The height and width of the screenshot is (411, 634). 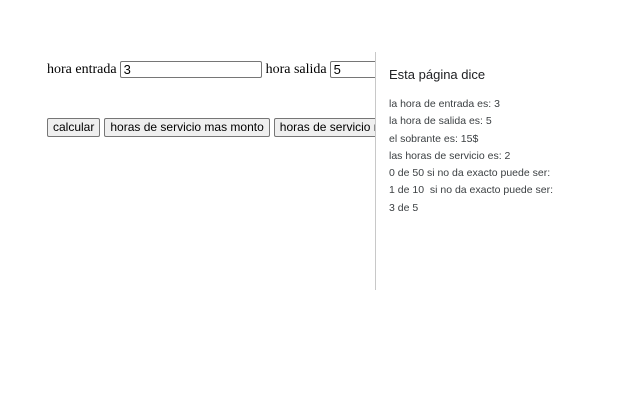 I want to click on dialog-line: la hora de salida es: 5, so click(x=440, y=121).